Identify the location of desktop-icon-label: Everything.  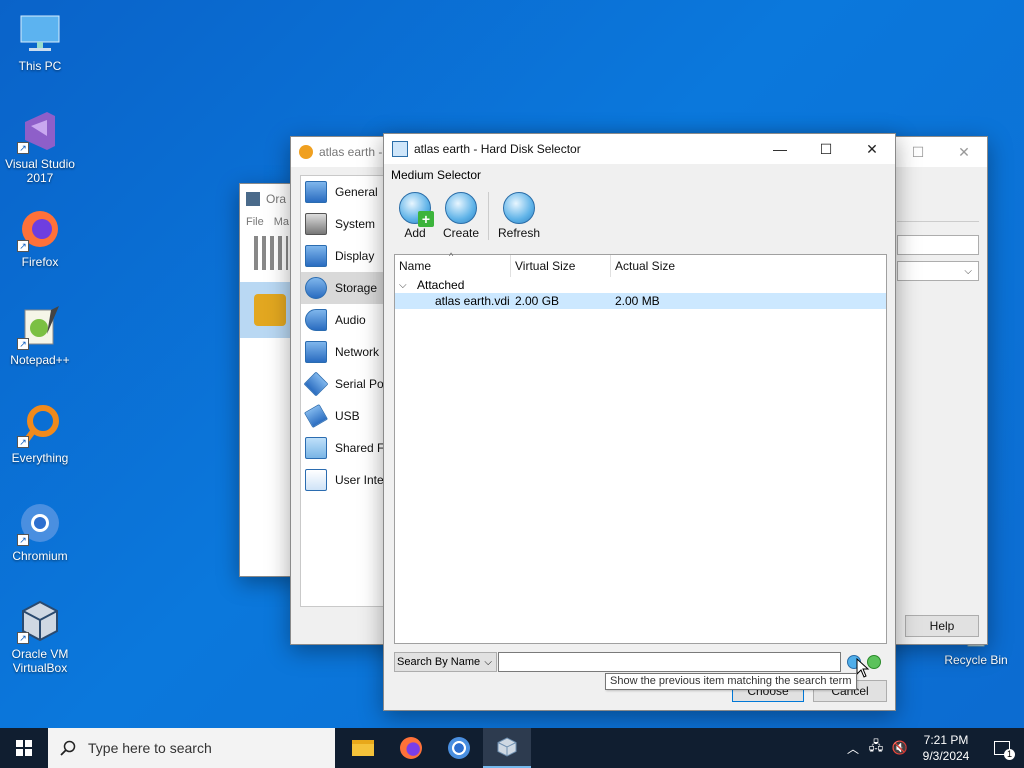
(40, 458).